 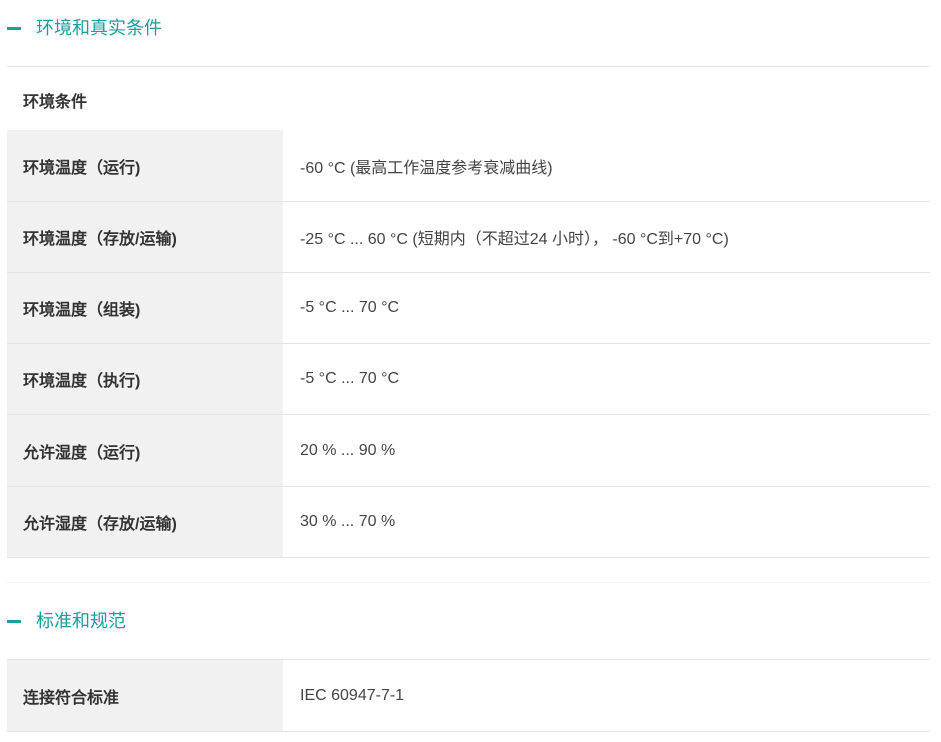 I want to click on table-row: 环境温度（组装) -5 °C ... 70 °C, so click(x=468, y=308).